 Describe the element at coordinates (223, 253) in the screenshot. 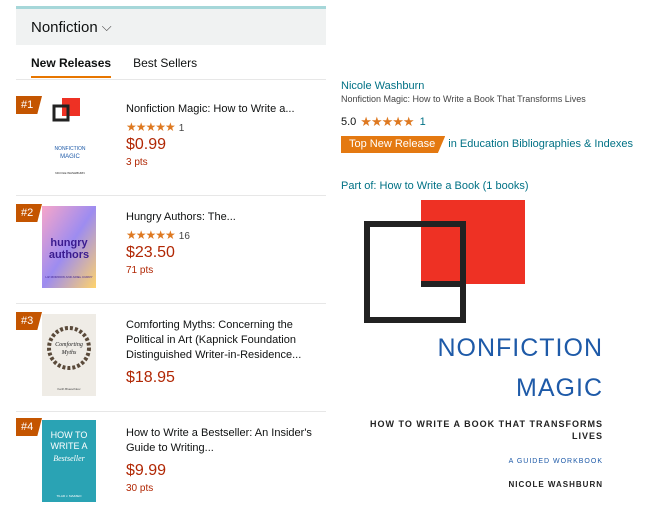

I see `item-price: $23.50` at that location.